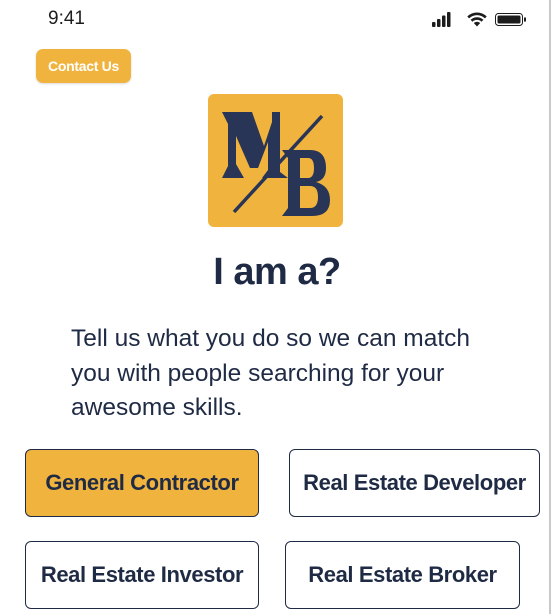  I want to click on status-time: 9:41, so click(66, 18).